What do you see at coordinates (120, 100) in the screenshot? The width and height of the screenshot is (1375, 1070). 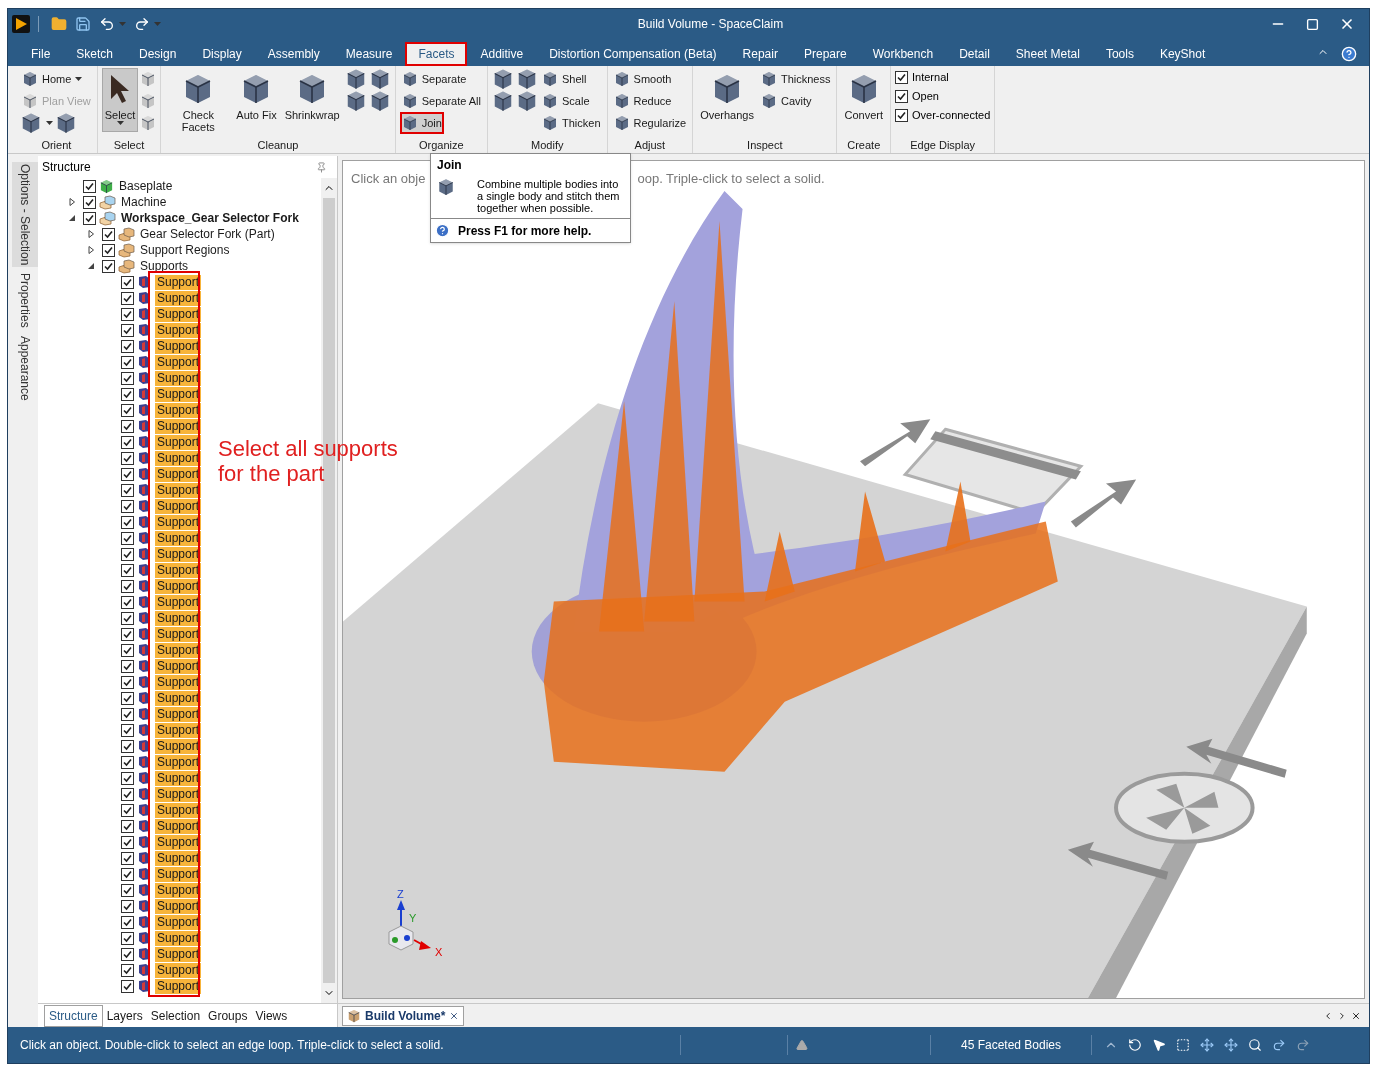 I see `ribbon-button: Select` at bounding box center [120, 100].